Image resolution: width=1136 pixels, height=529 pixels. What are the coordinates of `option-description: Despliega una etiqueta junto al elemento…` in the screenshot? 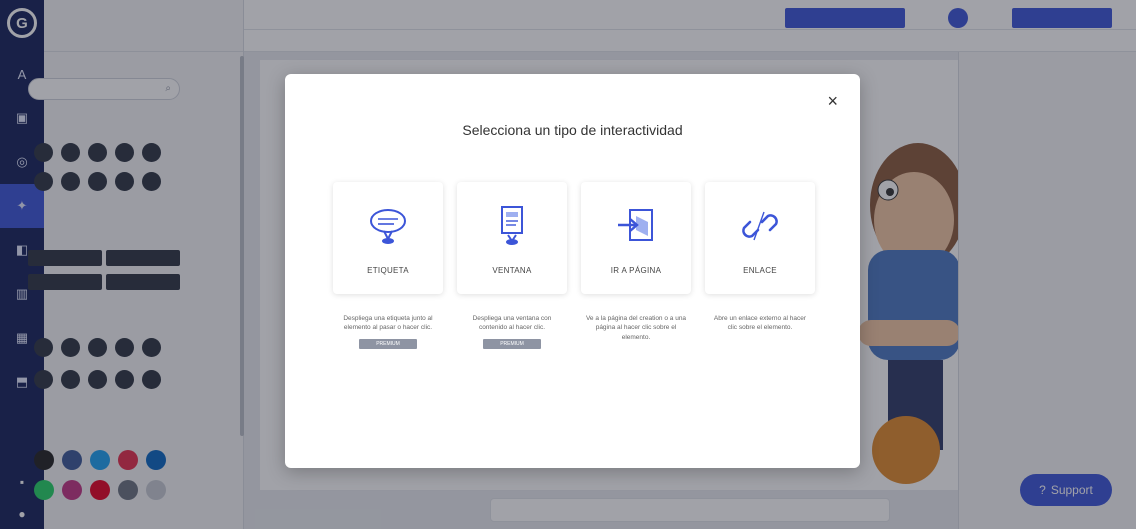 It's located at (388, 323).